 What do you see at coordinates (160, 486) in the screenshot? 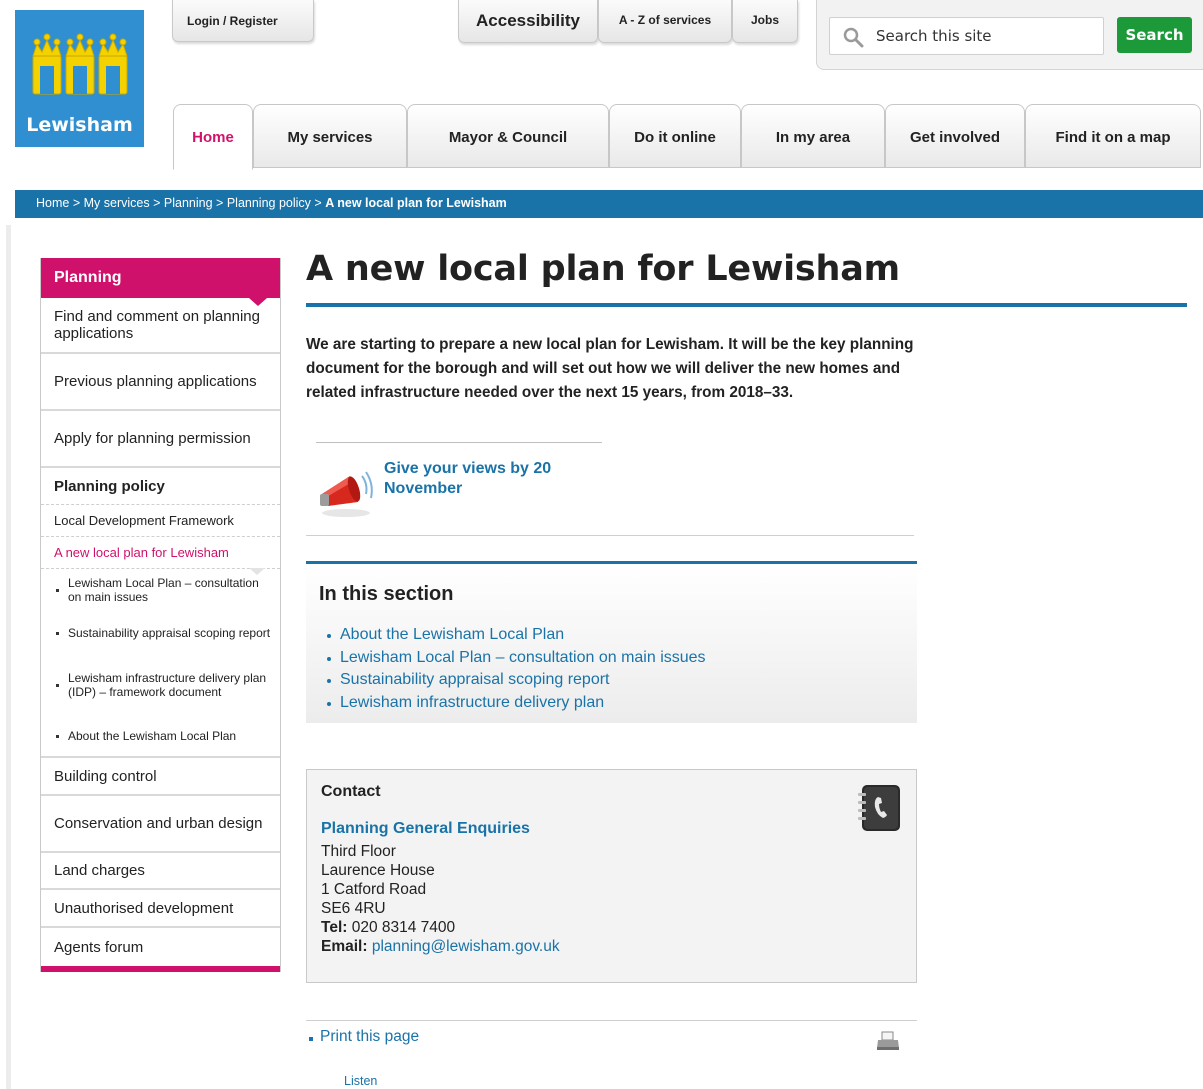
I see `sidebar-item-planning-policy: Planning policy` at bounding box center [160, 486].